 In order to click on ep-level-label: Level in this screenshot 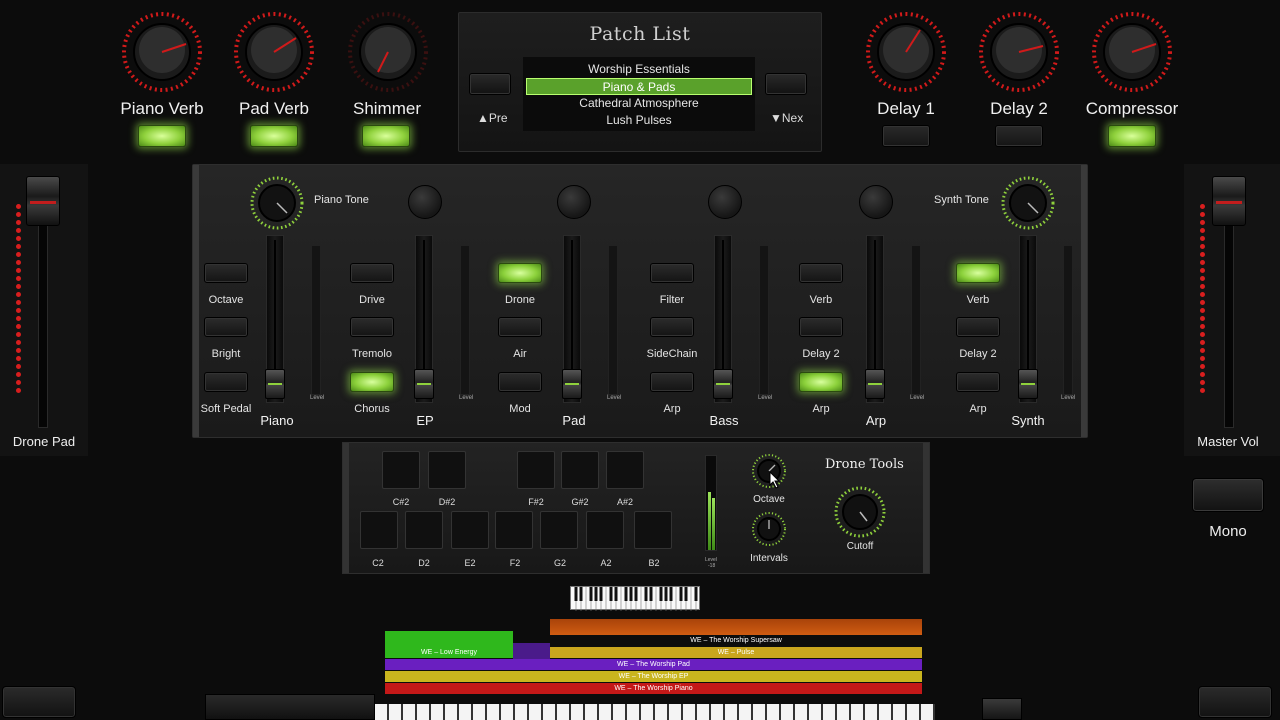, I will do `click(466, 398)`.